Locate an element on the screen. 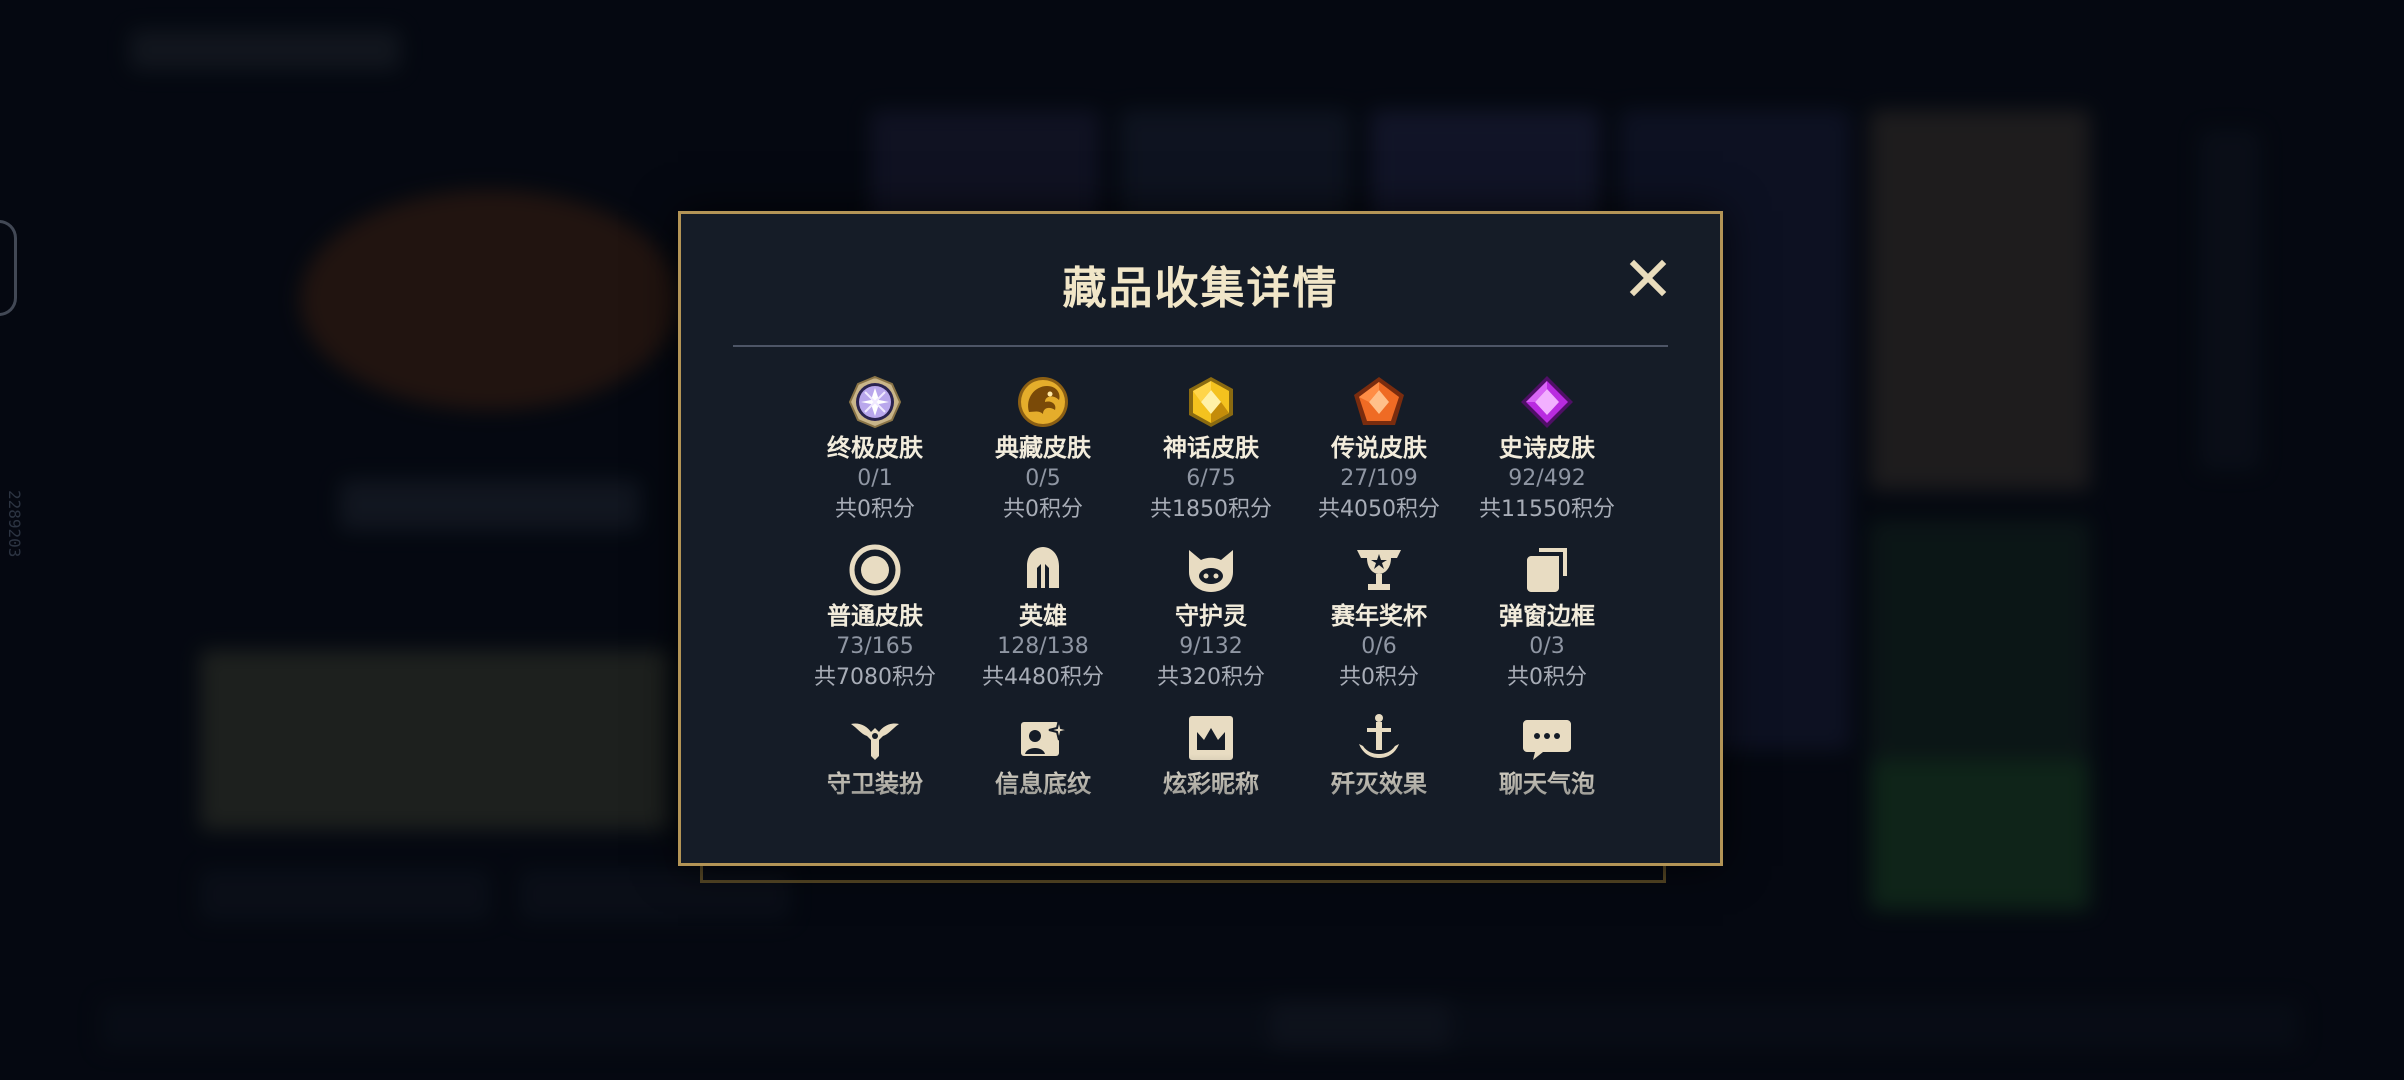  trophy-icon is located at coordinates (1379, 570).